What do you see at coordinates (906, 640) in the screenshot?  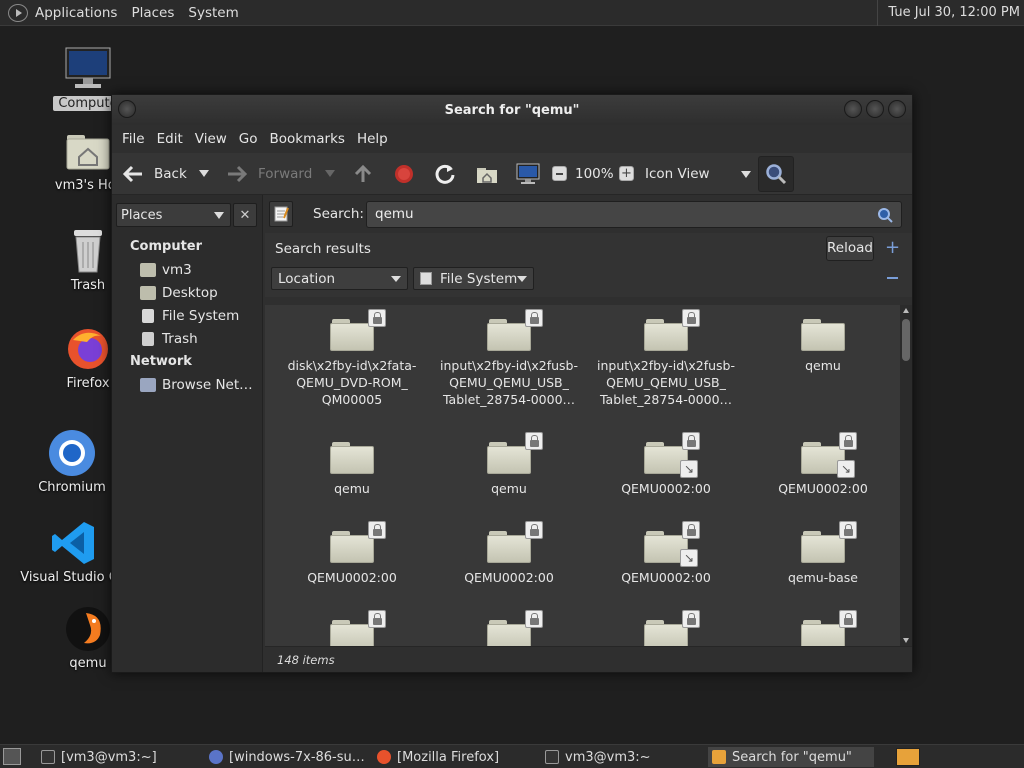 I see `scroll-down-icon` at bounding box center [906, 640].